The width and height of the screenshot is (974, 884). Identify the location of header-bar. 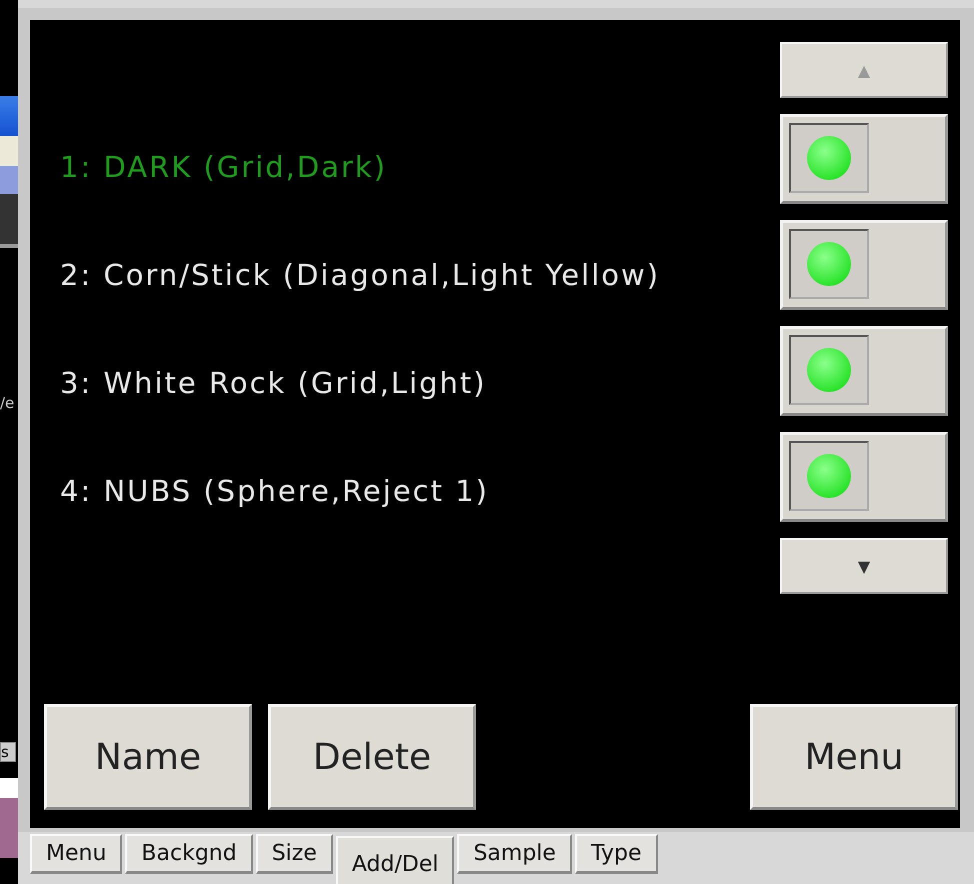
(9, 221).